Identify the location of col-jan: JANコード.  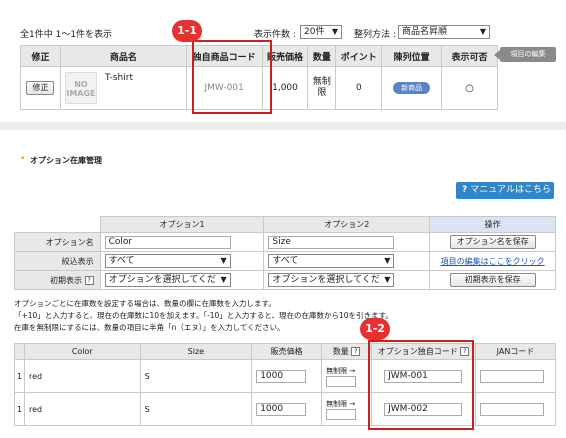
(515, 351).